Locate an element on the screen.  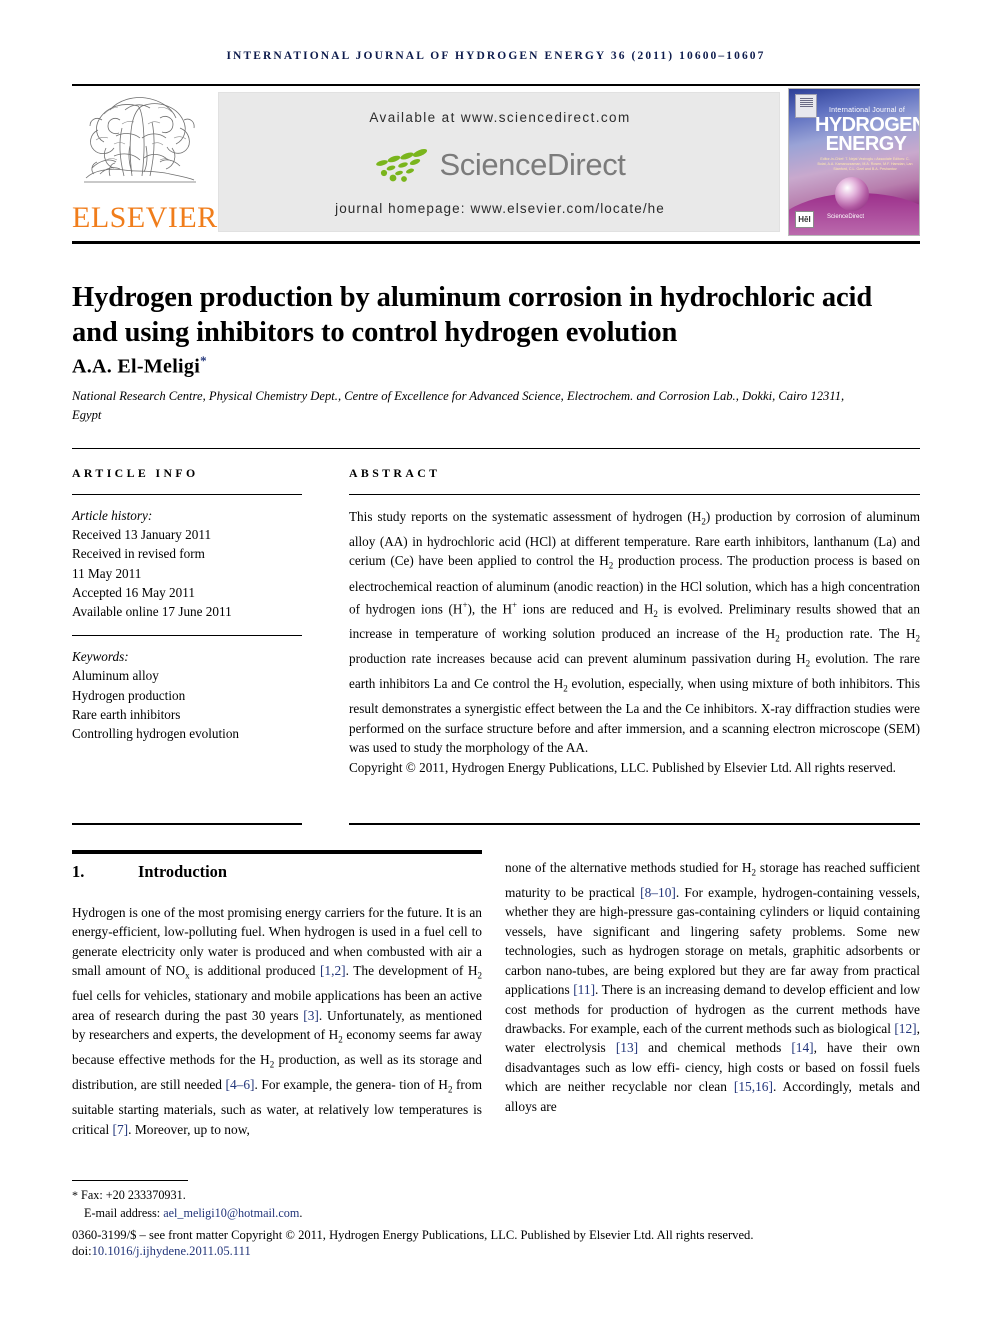
cover-publisher-mark is located at coordinates (806, 106).